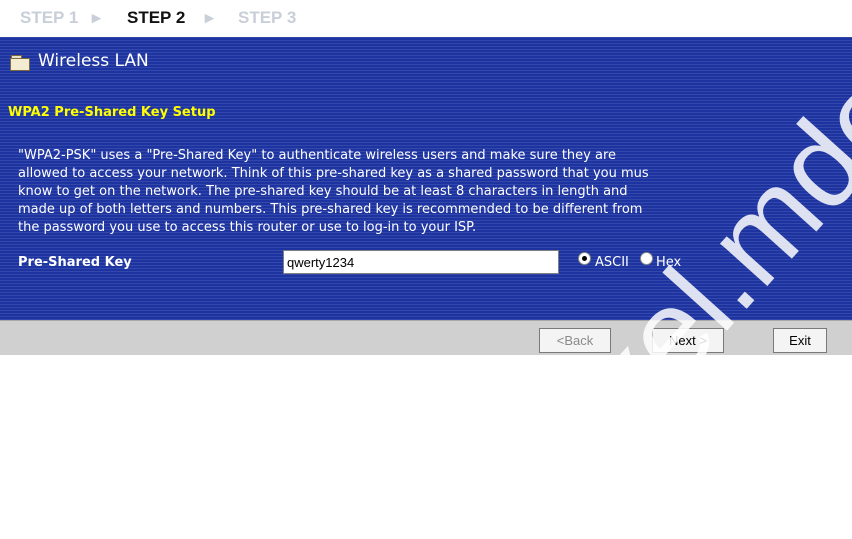 The image size is (852, 539). Describe the element at coordinates (156, 17) in the screenshot. I see `step-2-label: STEP 2` at that location.